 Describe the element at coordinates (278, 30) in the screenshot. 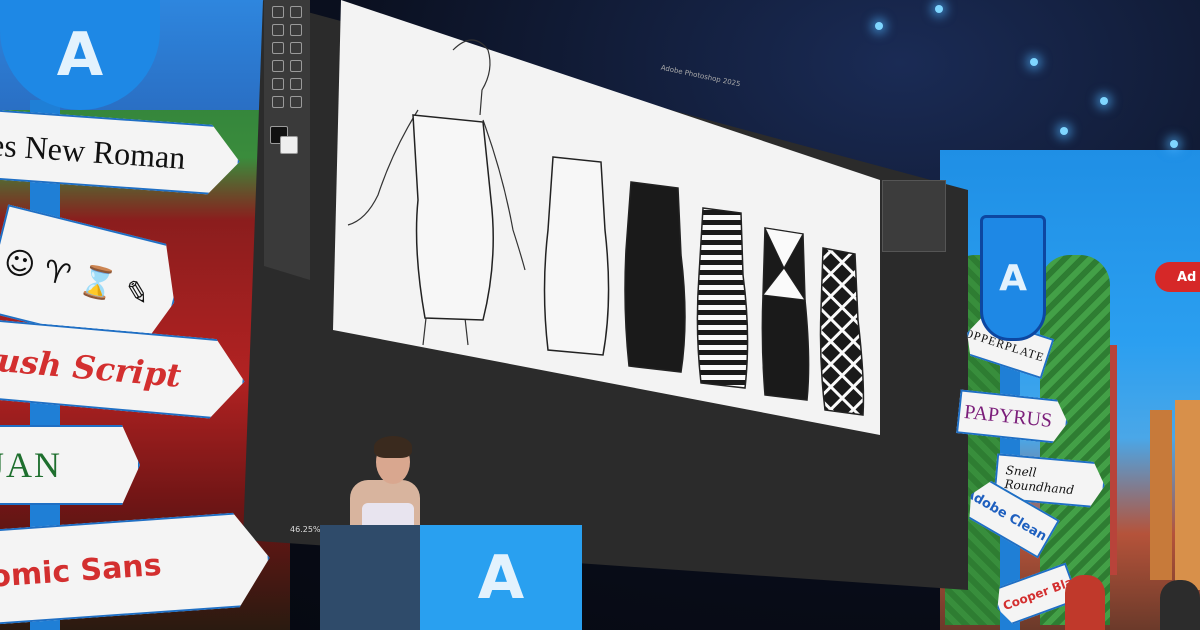

I see `lasso-tool-icon` at that location.